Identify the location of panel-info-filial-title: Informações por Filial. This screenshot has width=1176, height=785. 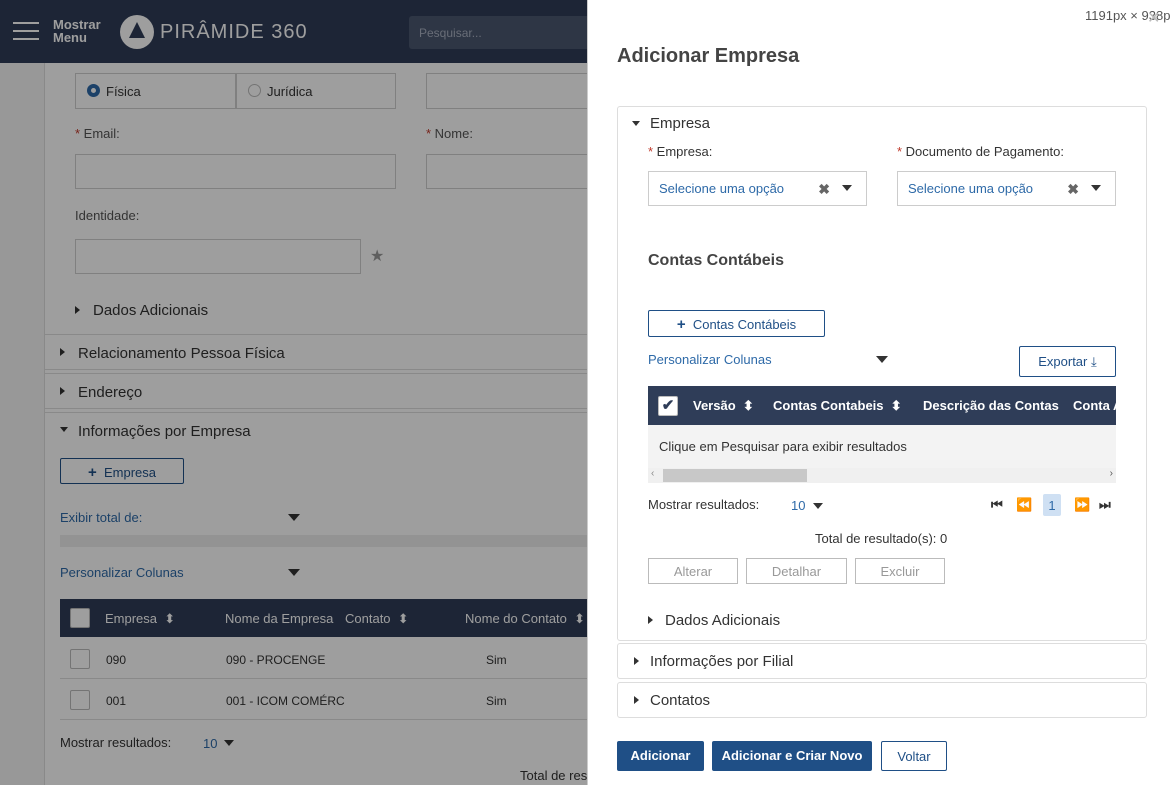
(722, 661).